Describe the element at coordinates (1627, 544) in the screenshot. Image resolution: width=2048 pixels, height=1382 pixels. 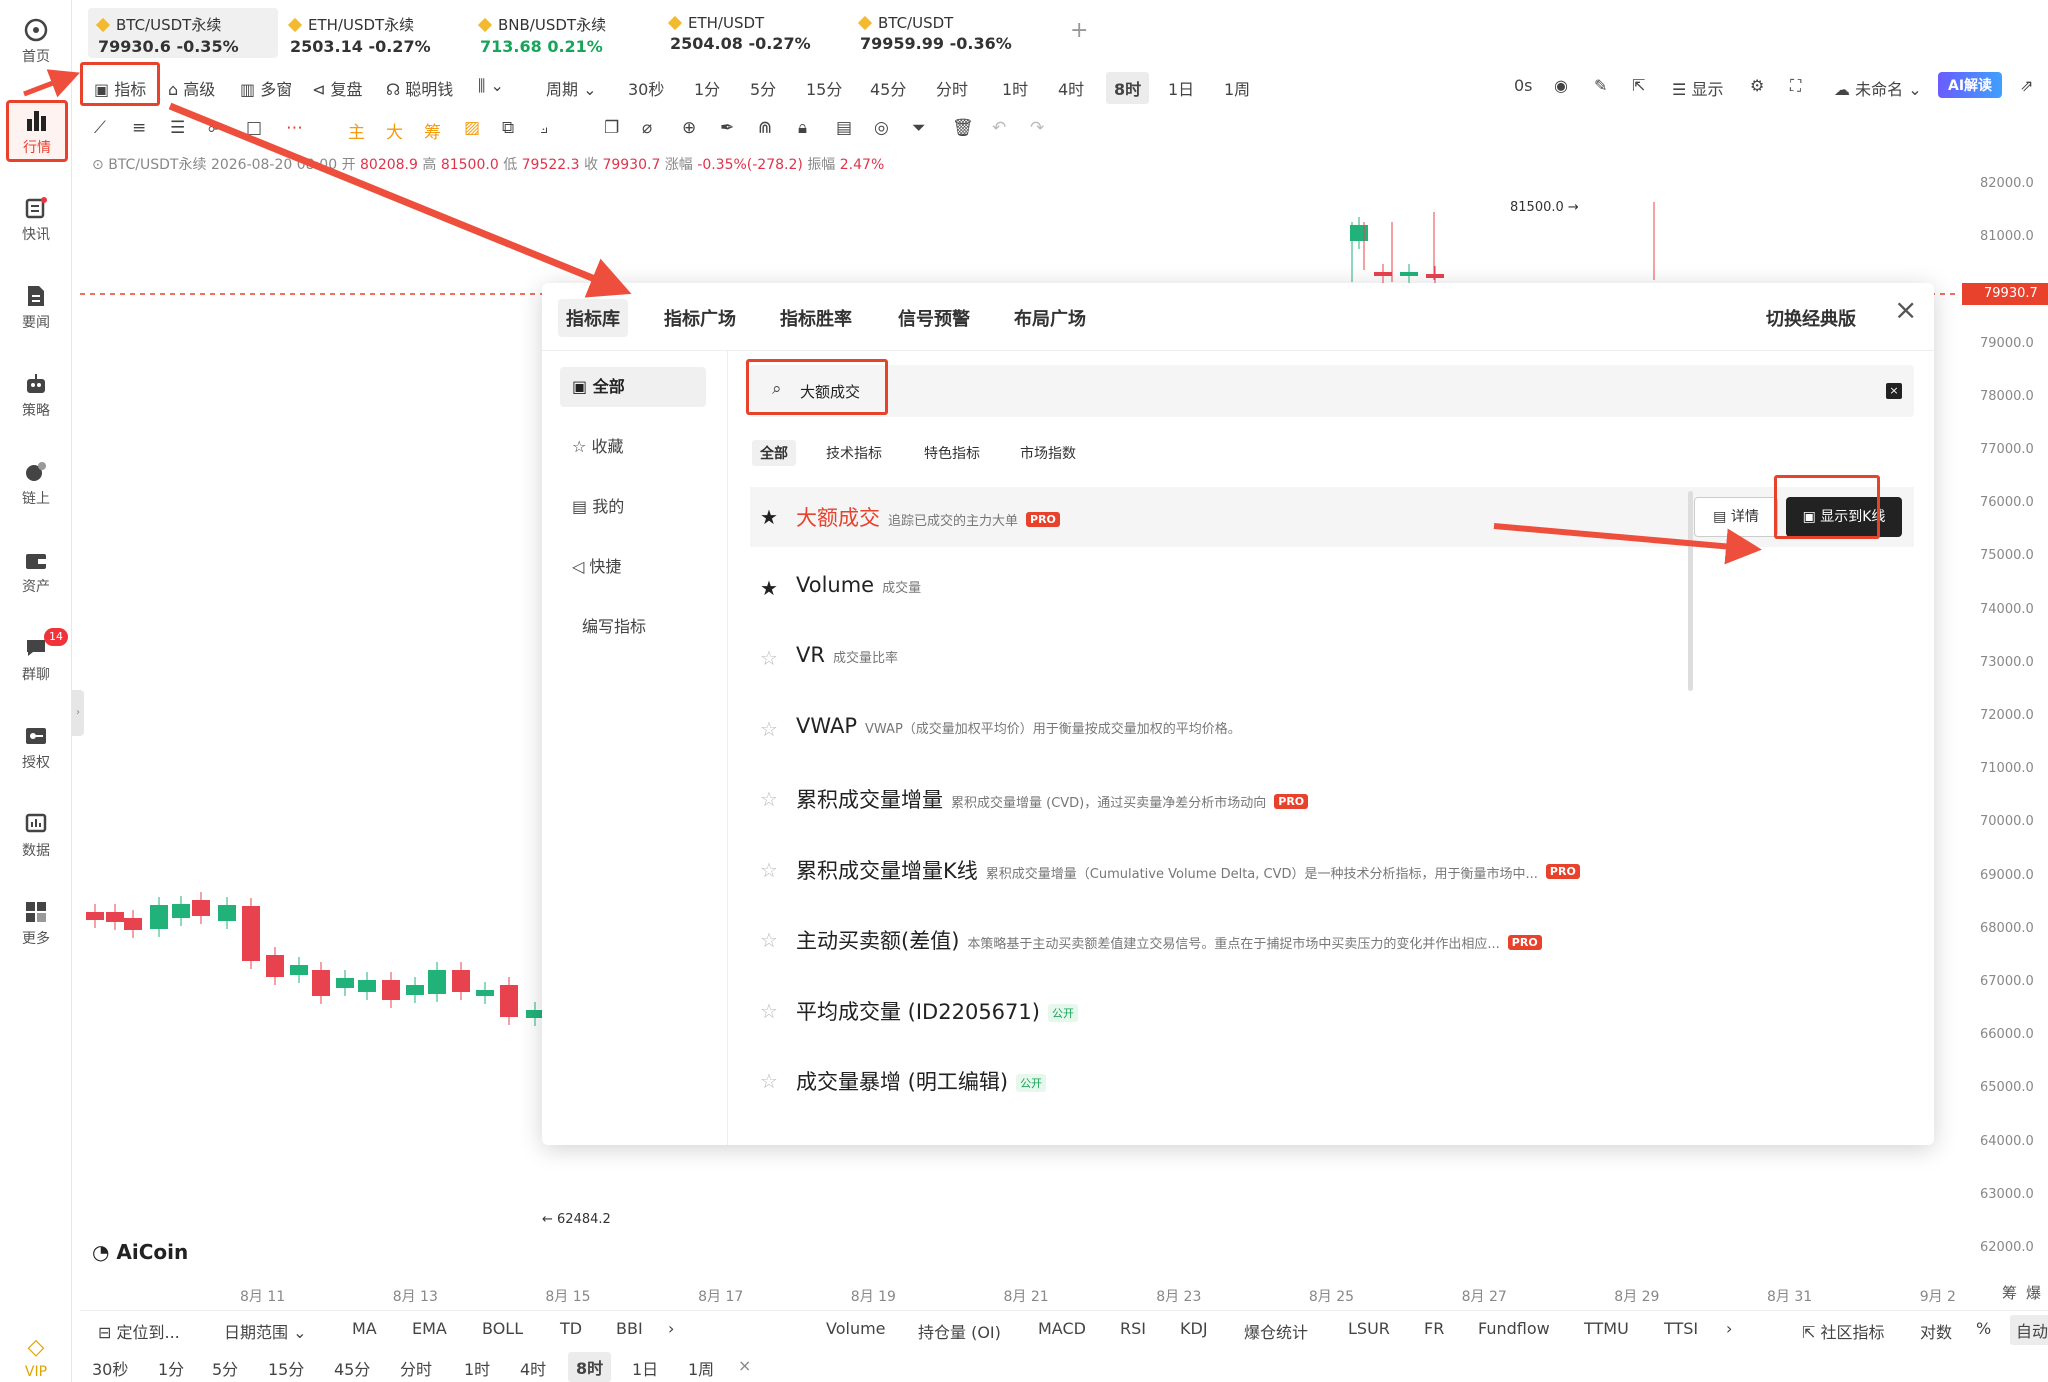
I see `arrow-to-show-k` at that location.